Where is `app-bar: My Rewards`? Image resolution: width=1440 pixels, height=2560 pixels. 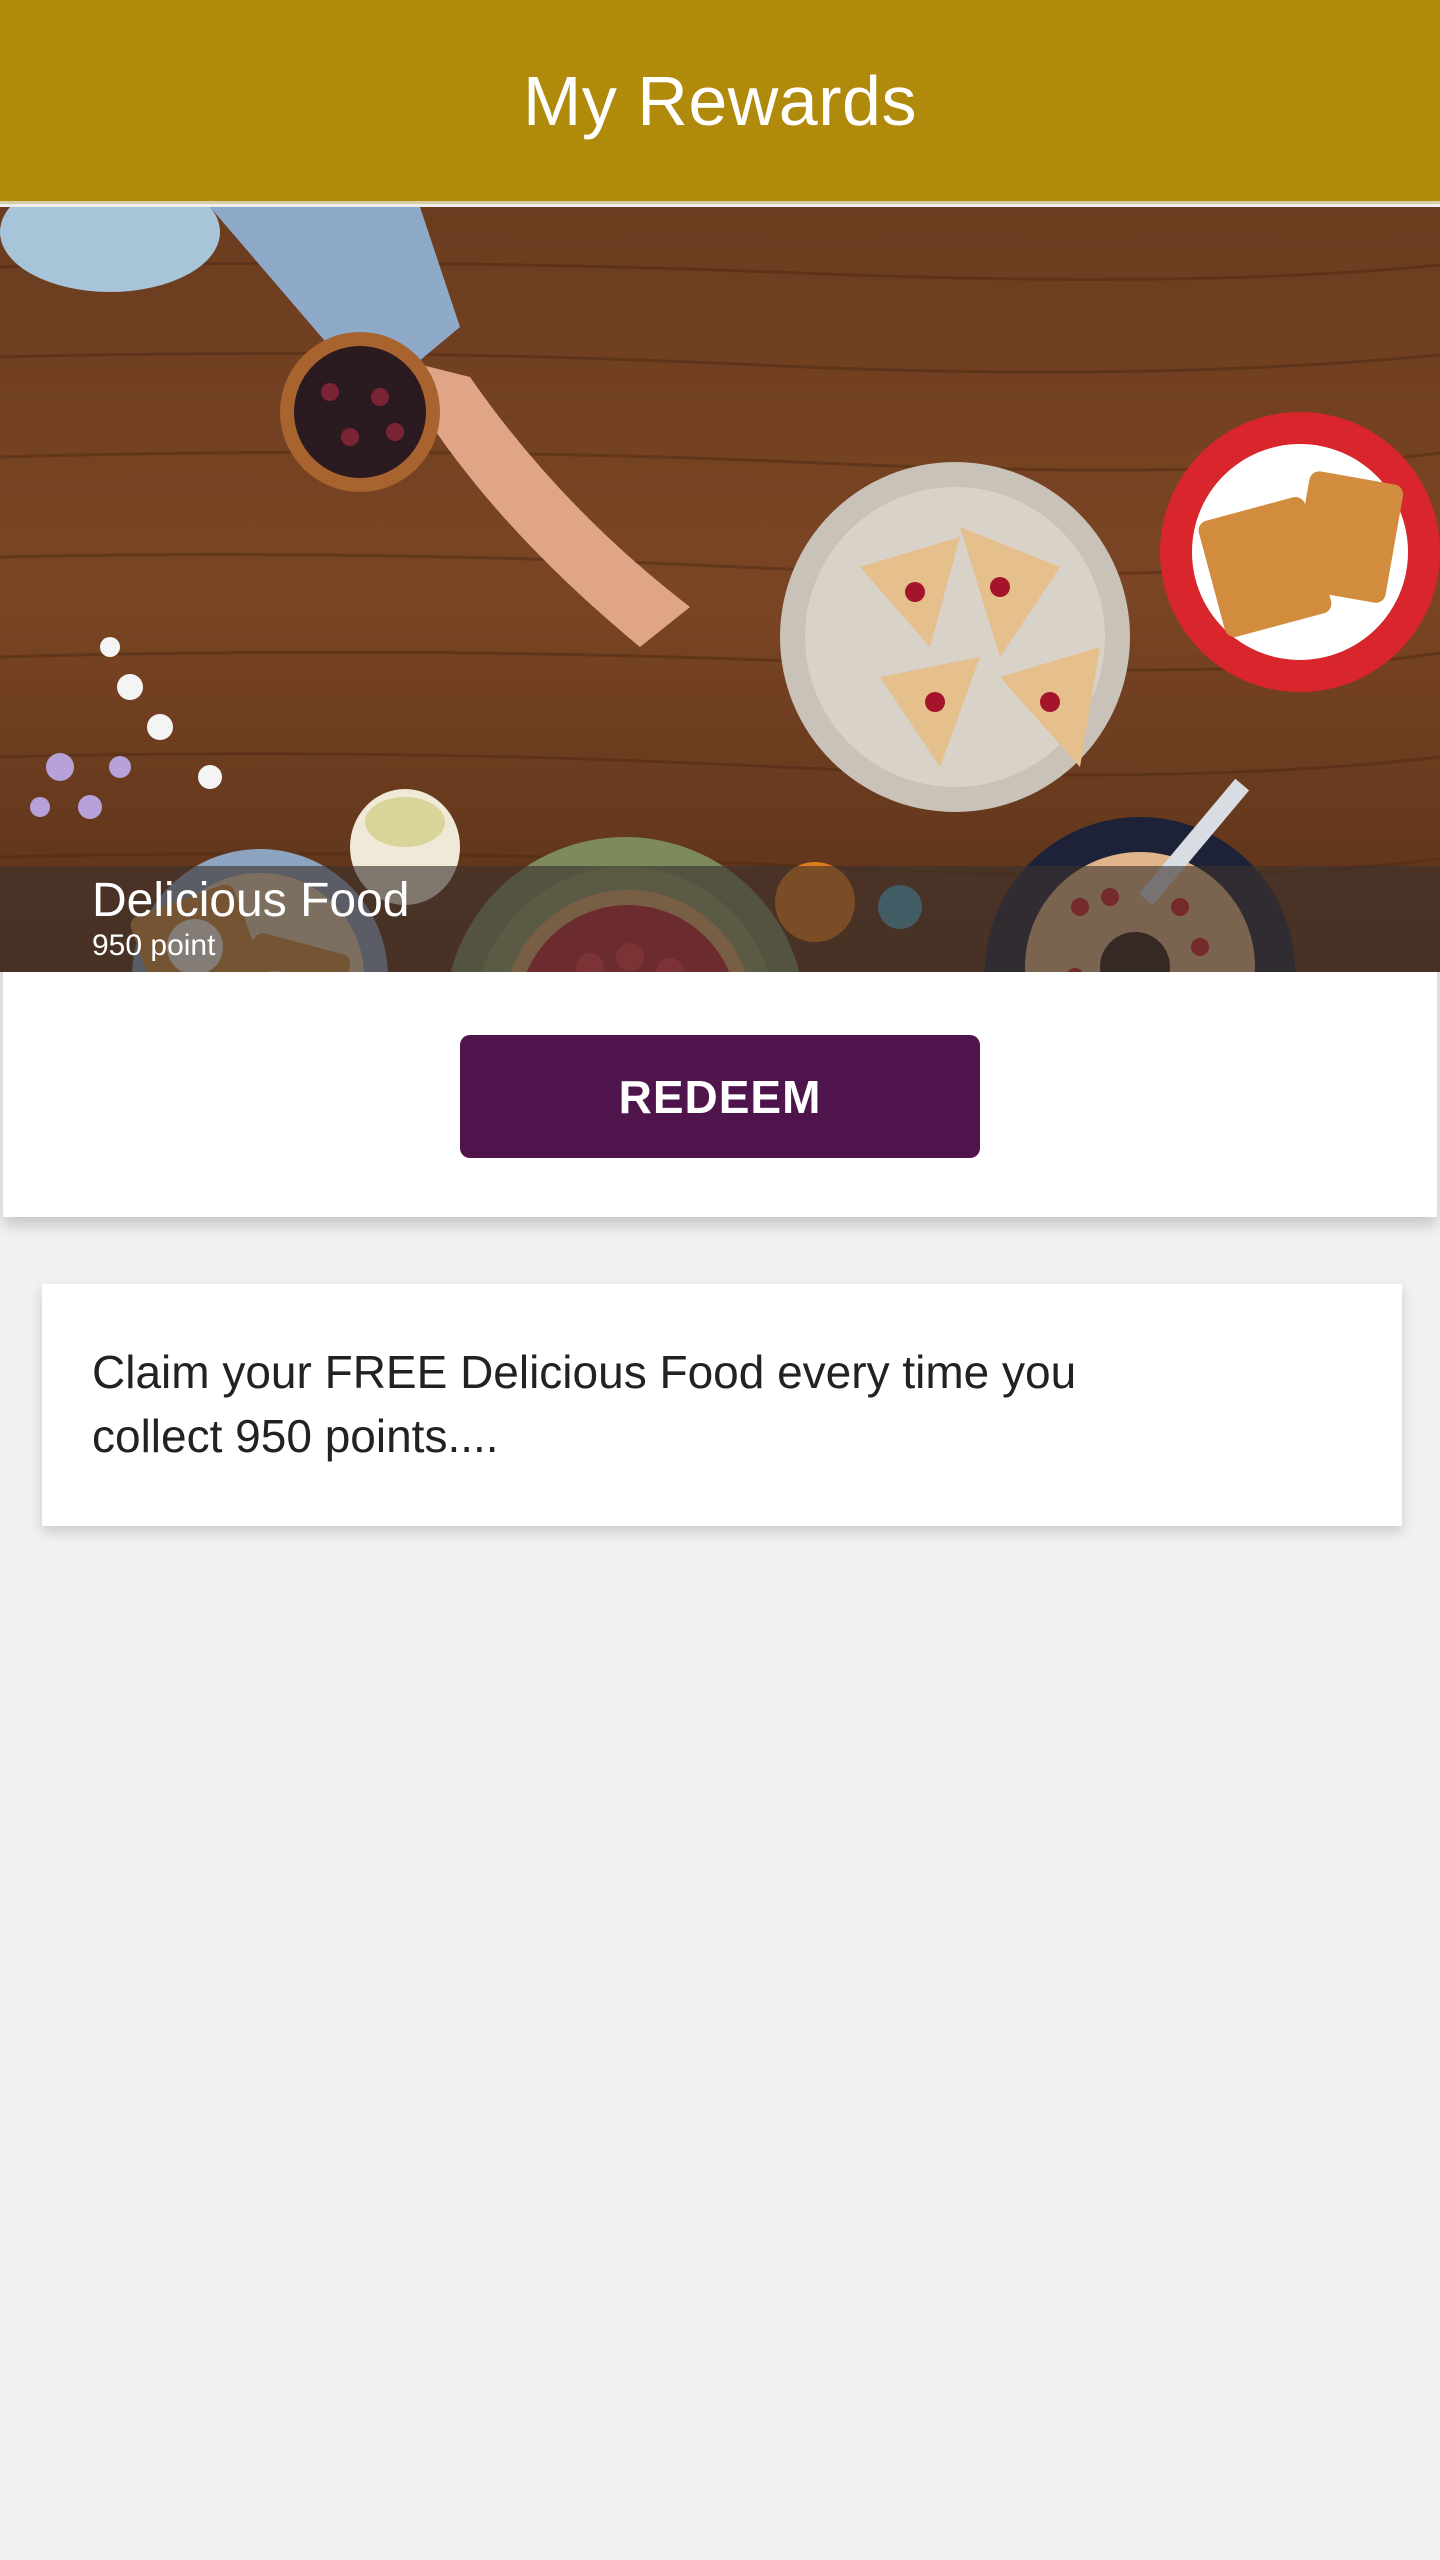 app-bar: My Rewards is located at coordinates (720, 102).